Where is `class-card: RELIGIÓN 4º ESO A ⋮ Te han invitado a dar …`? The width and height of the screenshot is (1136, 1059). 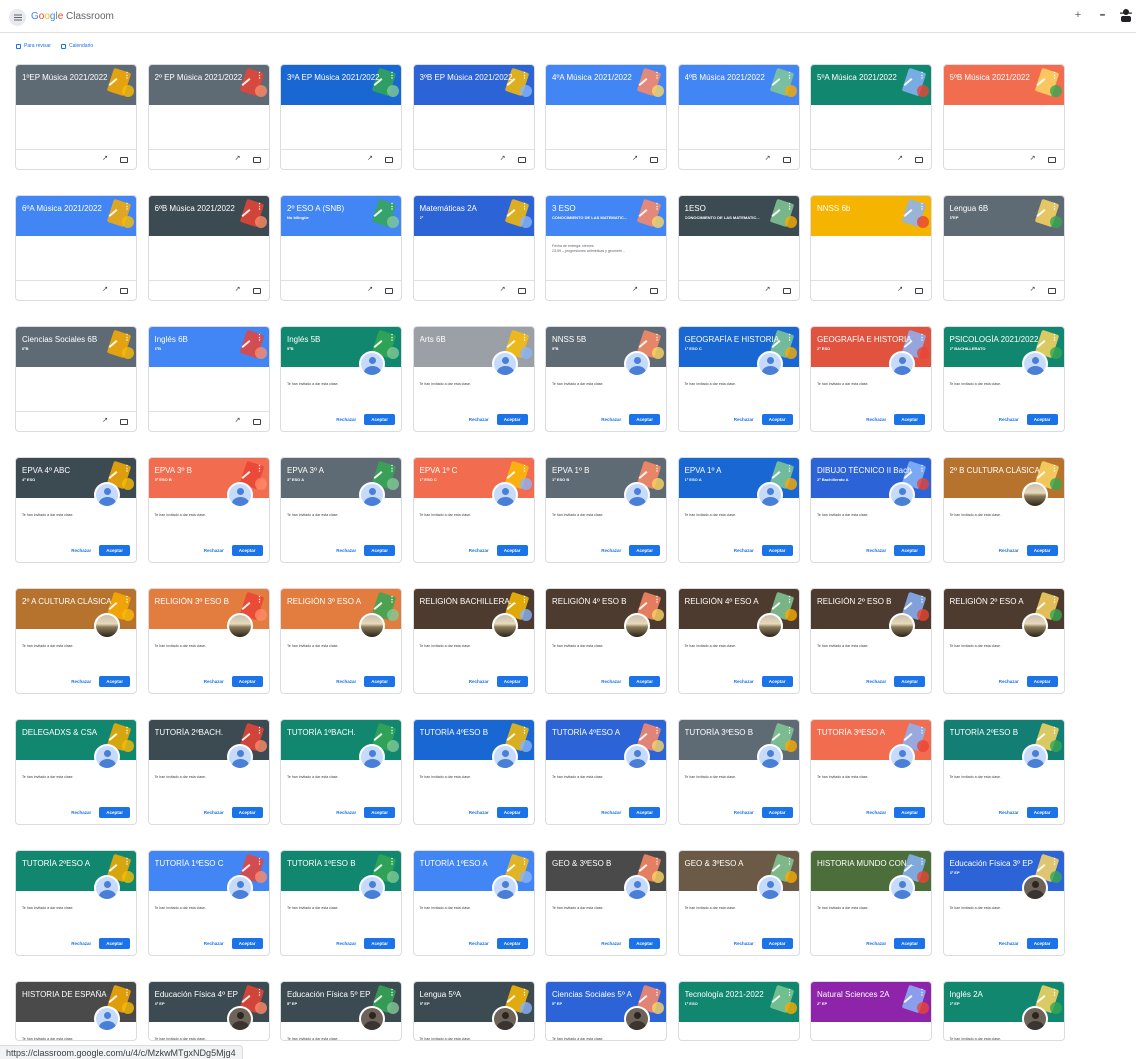 class-card: RELIGIÓN 4º ESO A ⋮ Te han invitado a dar … is located at coordinates (738, 641).